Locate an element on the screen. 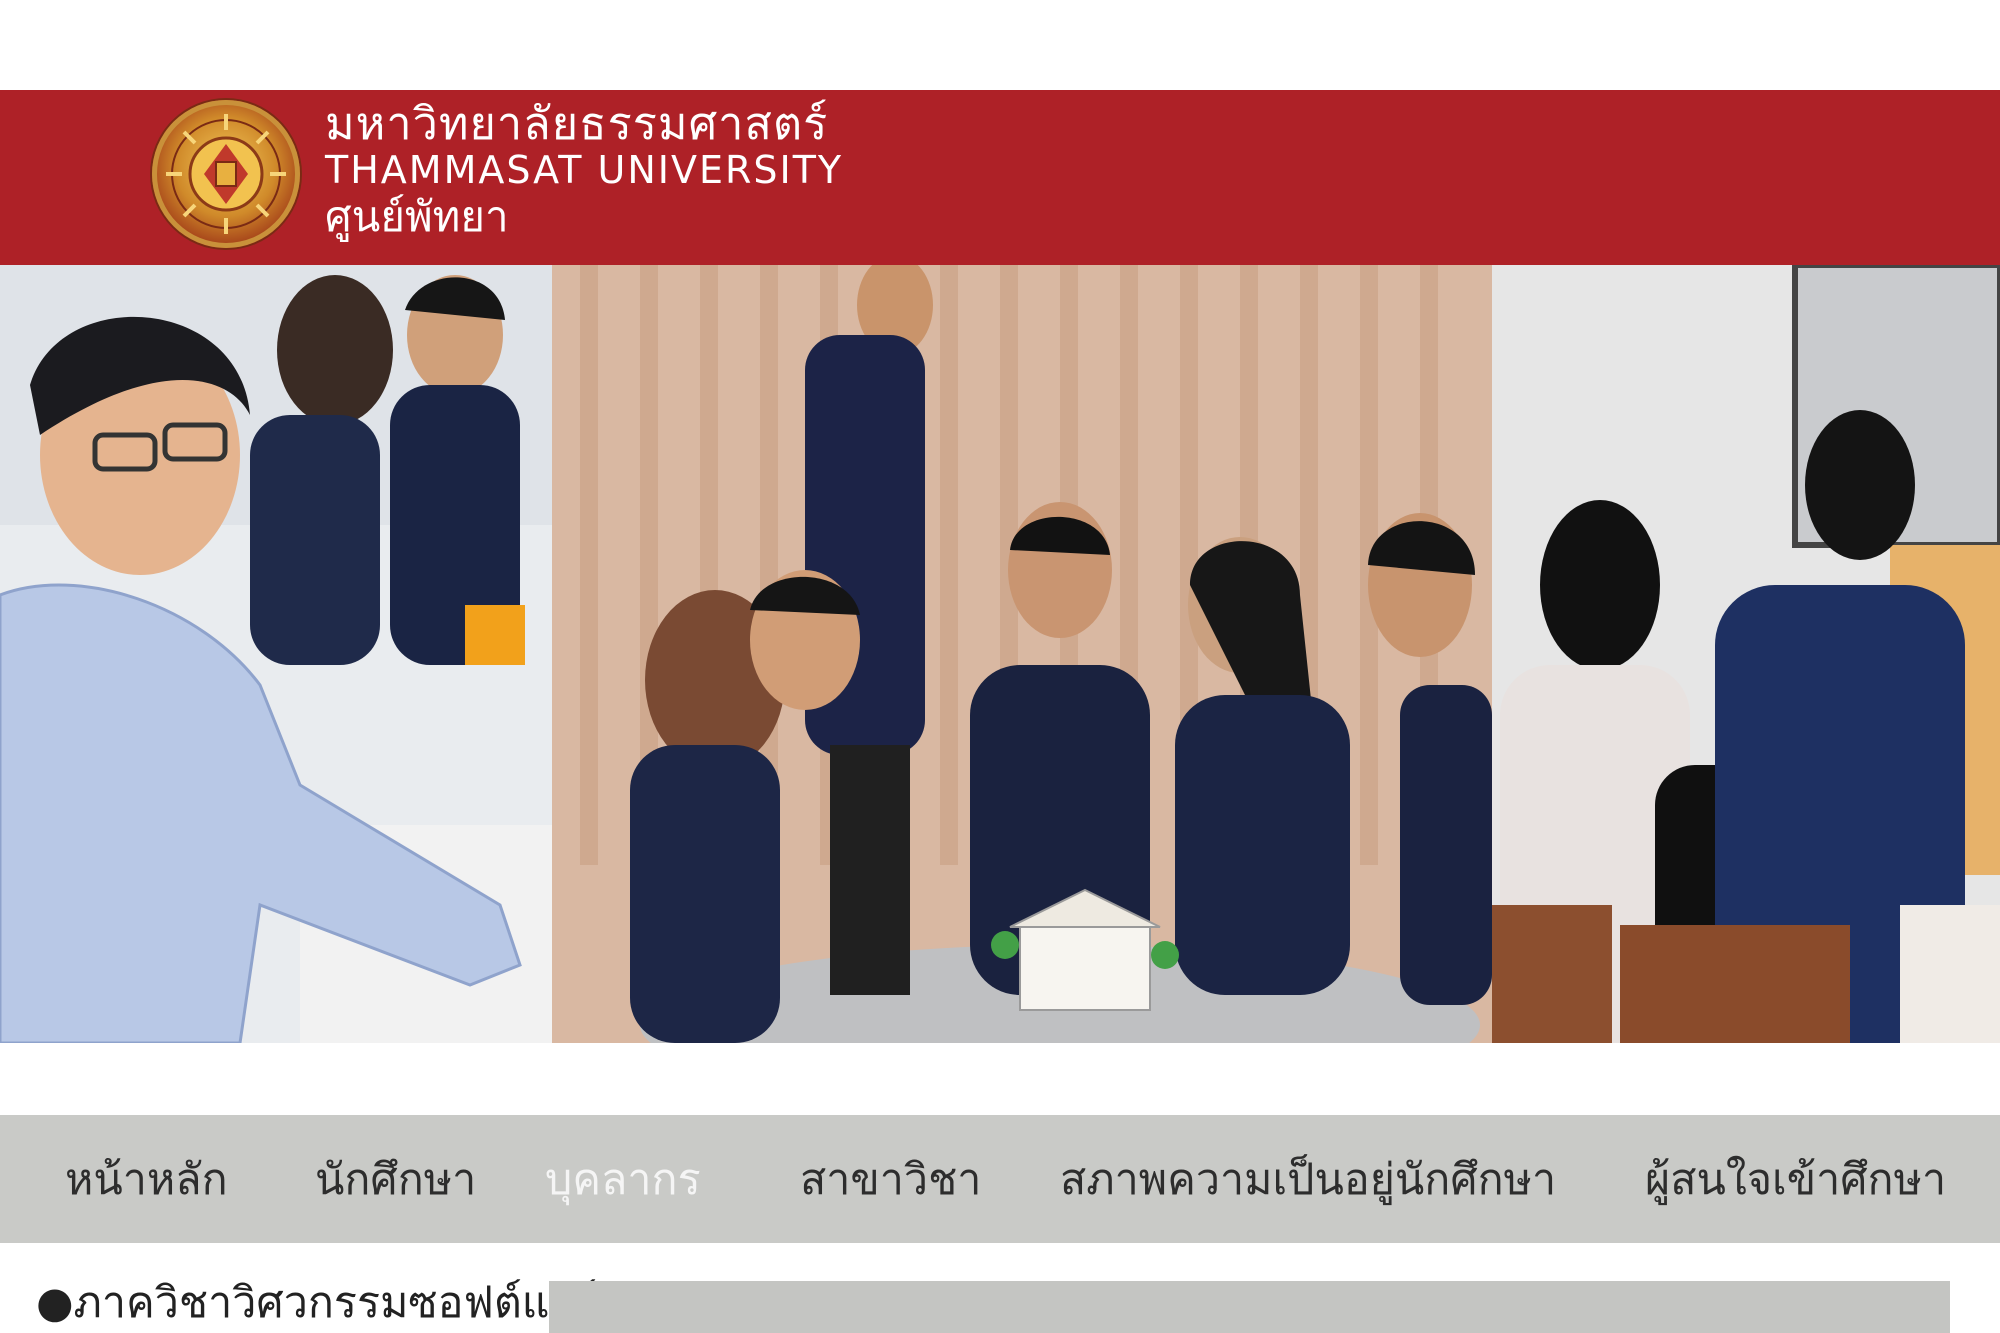  nav-item-student-life: สภาพความเป็นอยู่นักศึกษา is located at coordinates (1308, 1180).